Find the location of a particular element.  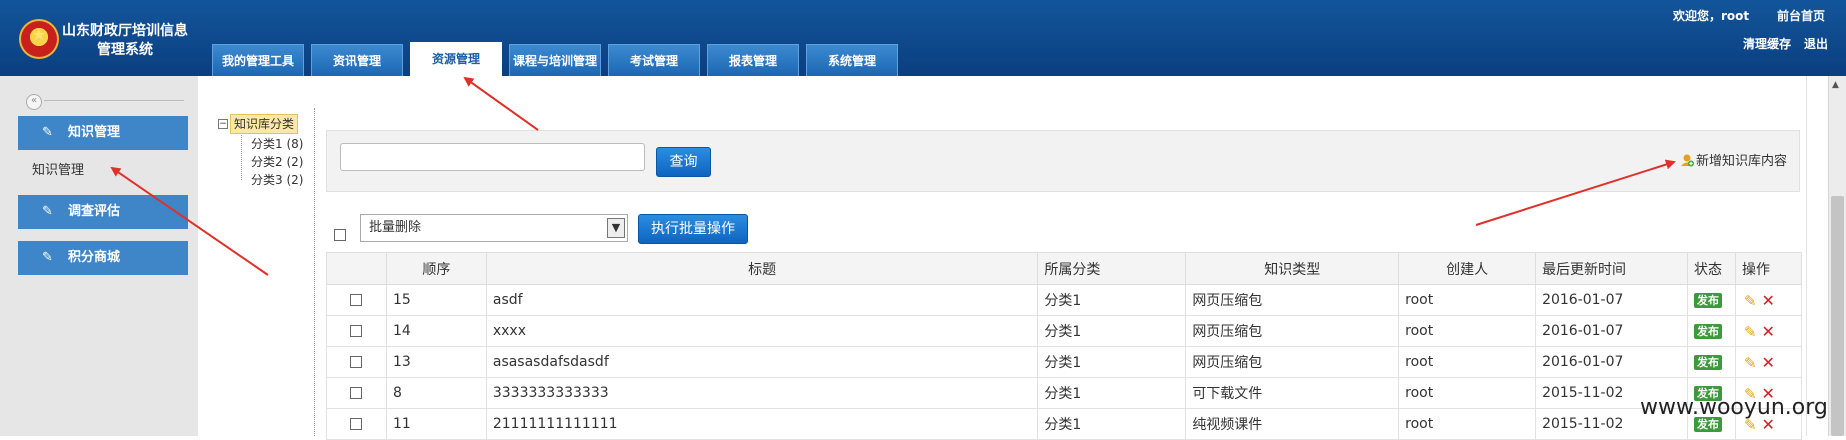

tree-node: 分类3 (2) is located at coordinates (277, 179).